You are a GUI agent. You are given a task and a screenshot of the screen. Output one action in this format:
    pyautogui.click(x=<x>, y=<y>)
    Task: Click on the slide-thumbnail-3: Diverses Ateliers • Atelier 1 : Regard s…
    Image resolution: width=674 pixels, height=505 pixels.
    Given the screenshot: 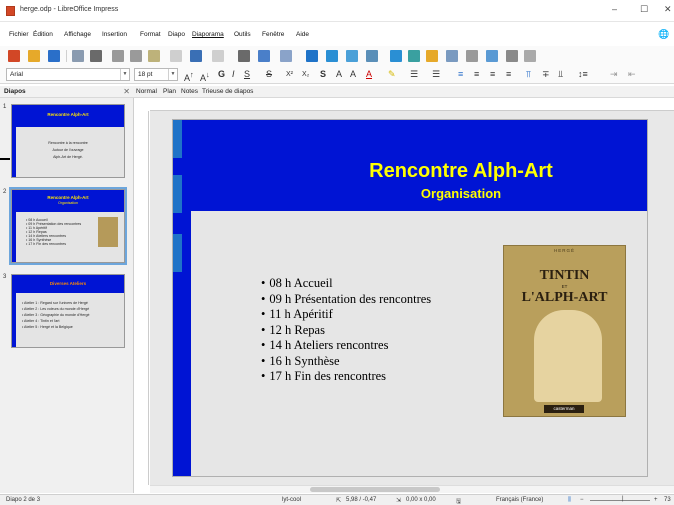 What is the action you would take?
    pyautogui.click(x=68, y=311)
    